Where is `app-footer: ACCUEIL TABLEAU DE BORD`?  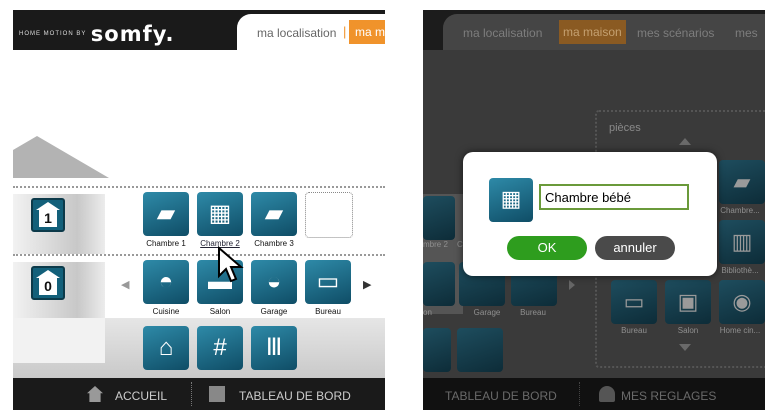 app-footer: ACCUEIL TABLEAU DE BORD is located at coordinates (199, 394).